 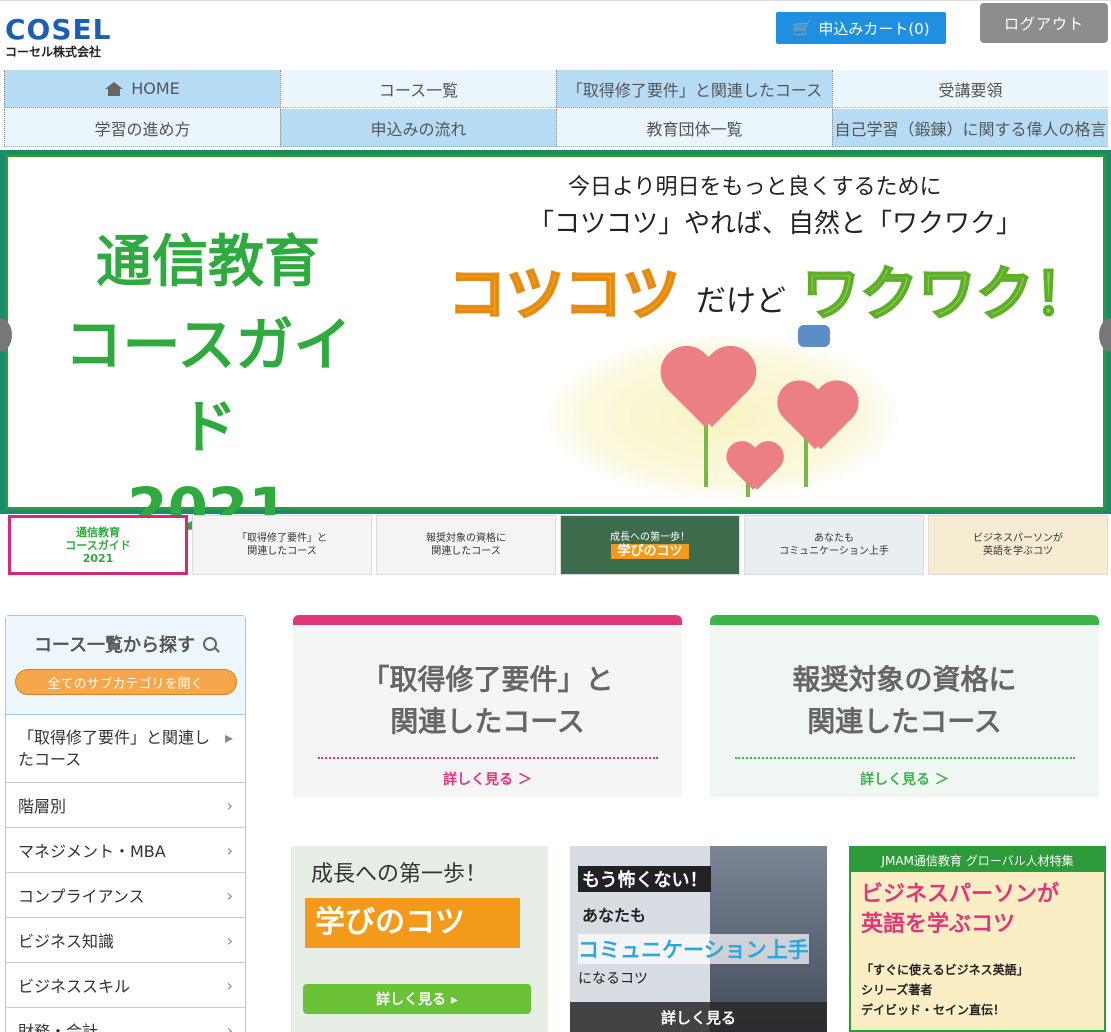 What do you see at coordinates (417, 999) in the screenshot?
I see `promo-more-button: 詳しく見る ▸` at bounding box center [417, 999].